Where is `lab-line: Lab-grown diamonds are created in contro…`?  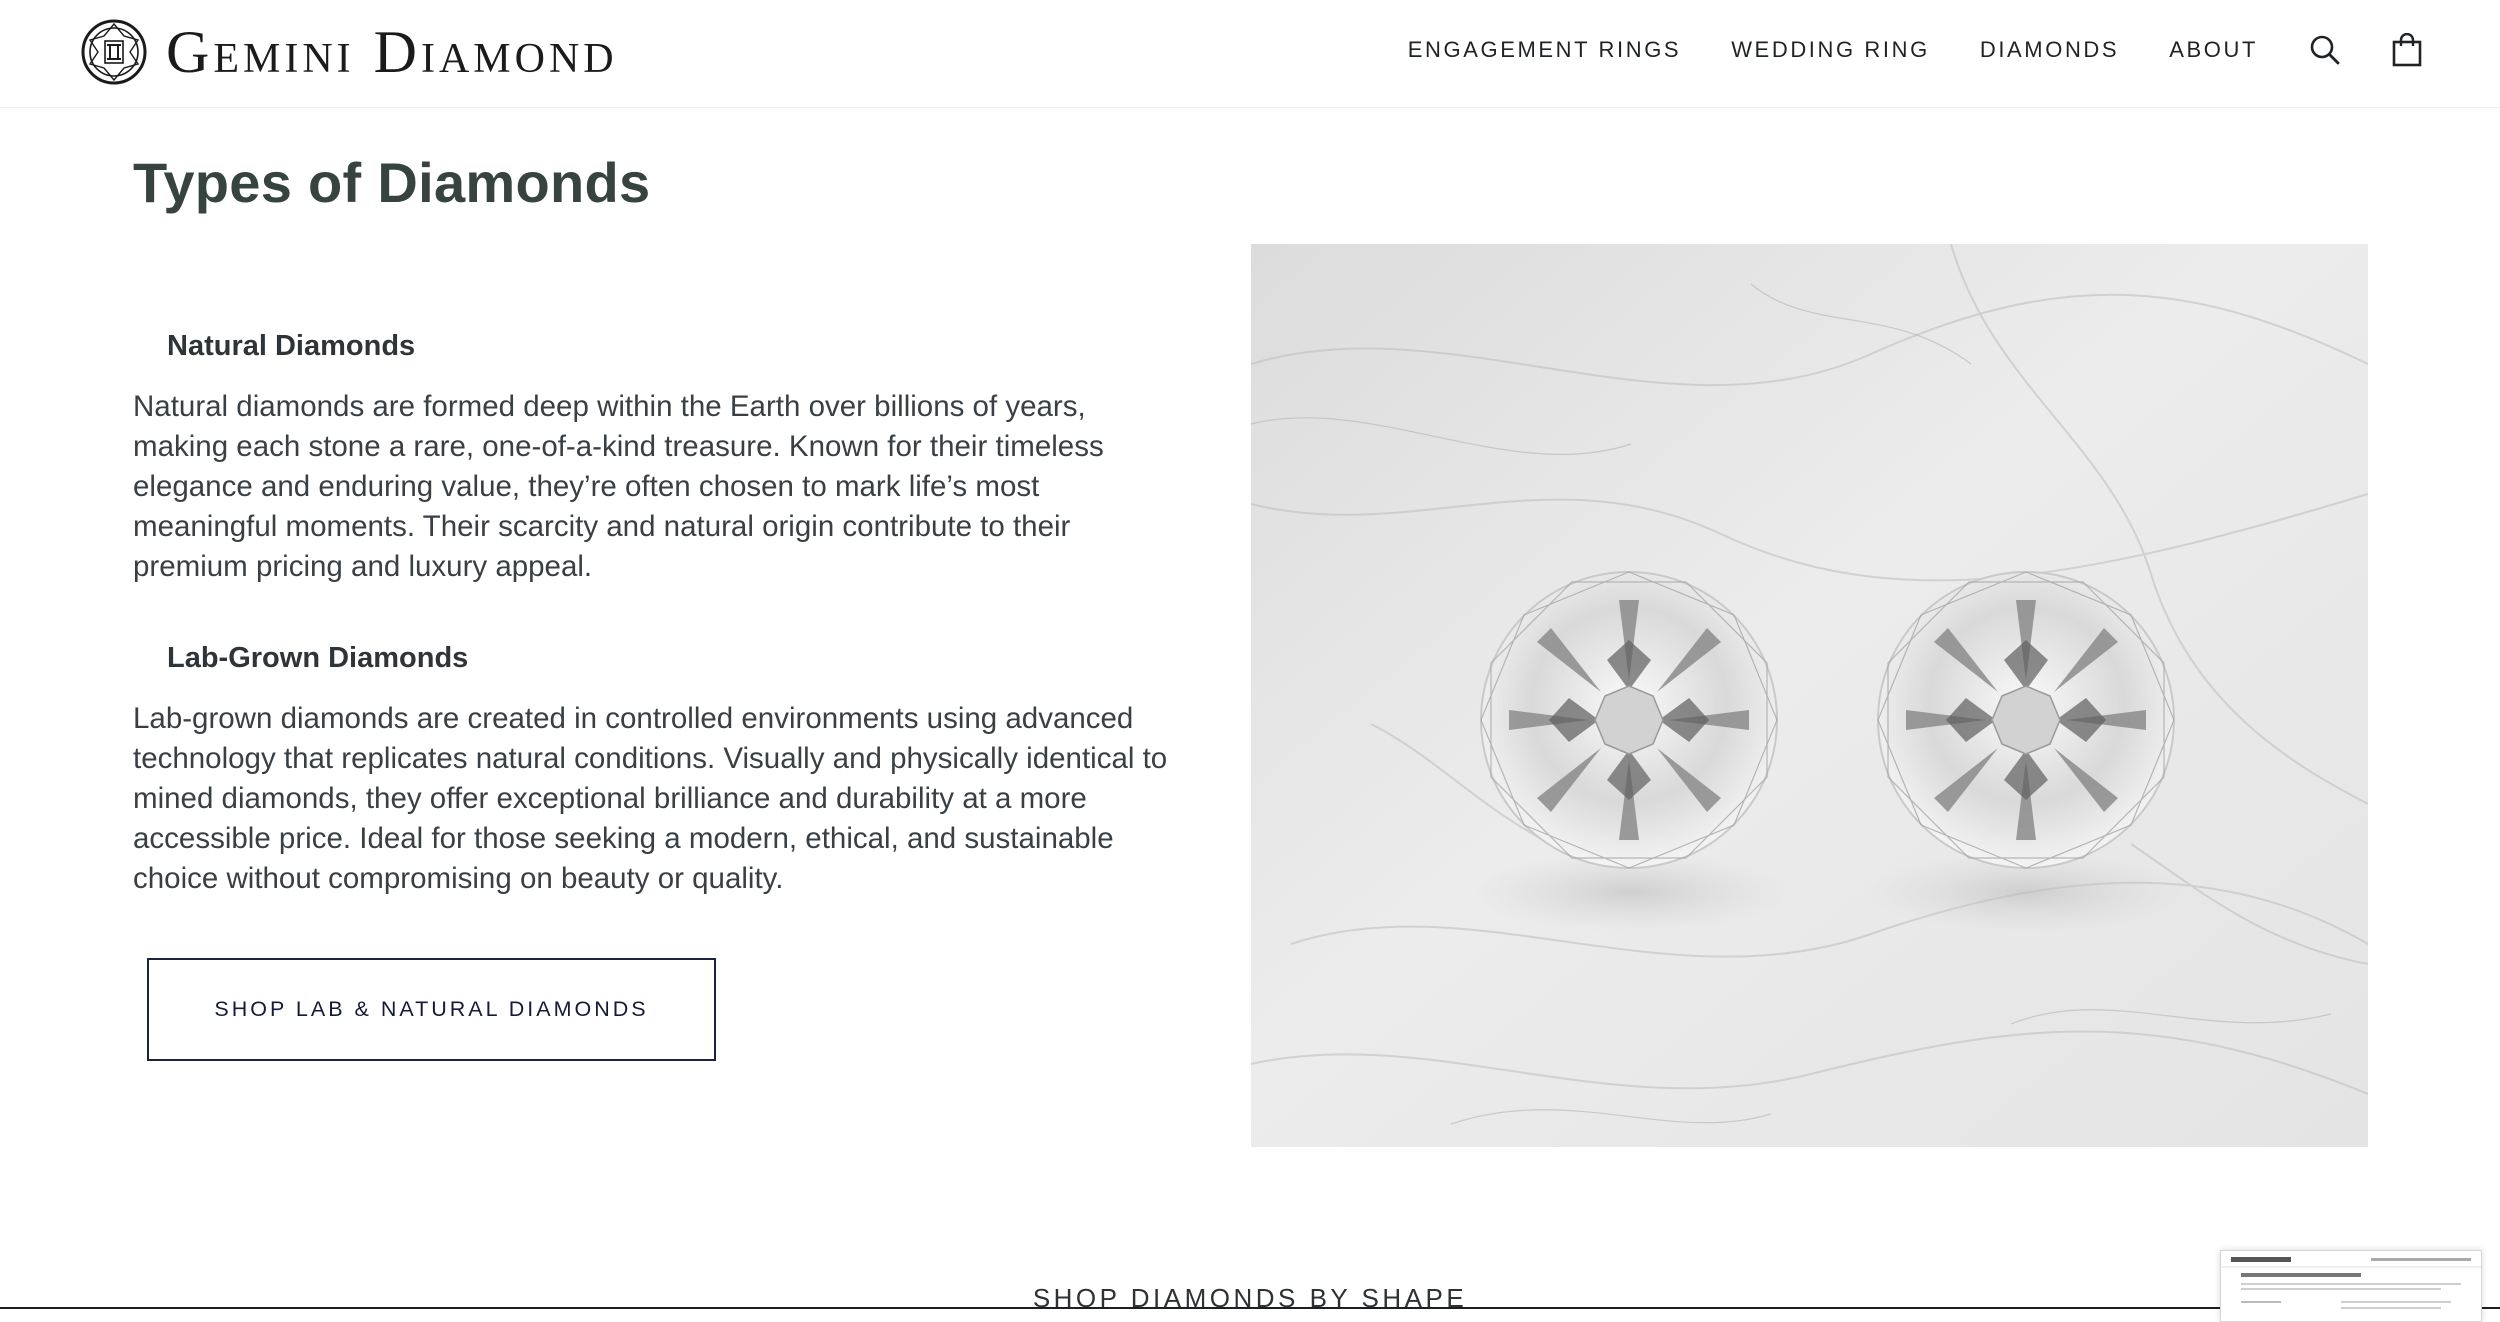 lab-line: Lab-grown diamonds are created in contro… is located at coordinates (633, 718).